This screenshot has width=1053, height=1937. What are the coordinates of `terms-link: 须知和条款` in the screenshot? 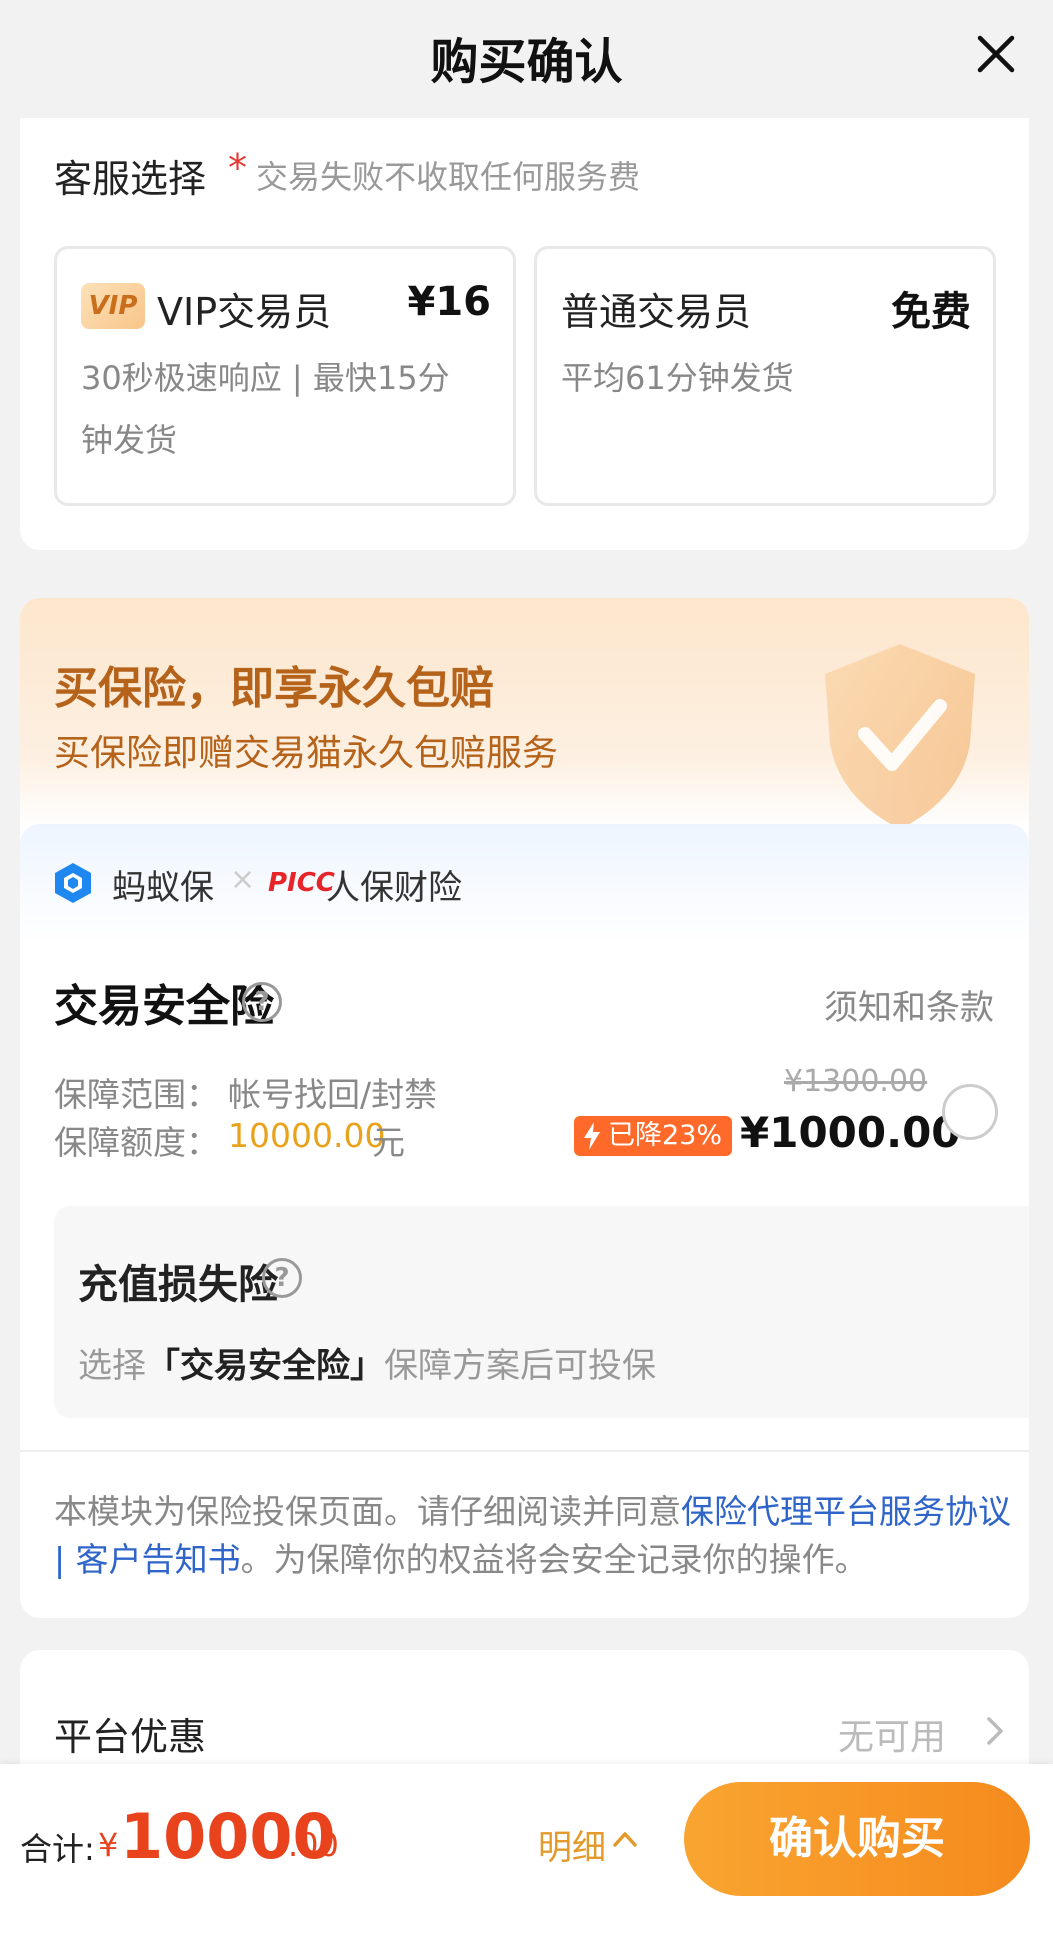 It's located at (909, 1004).